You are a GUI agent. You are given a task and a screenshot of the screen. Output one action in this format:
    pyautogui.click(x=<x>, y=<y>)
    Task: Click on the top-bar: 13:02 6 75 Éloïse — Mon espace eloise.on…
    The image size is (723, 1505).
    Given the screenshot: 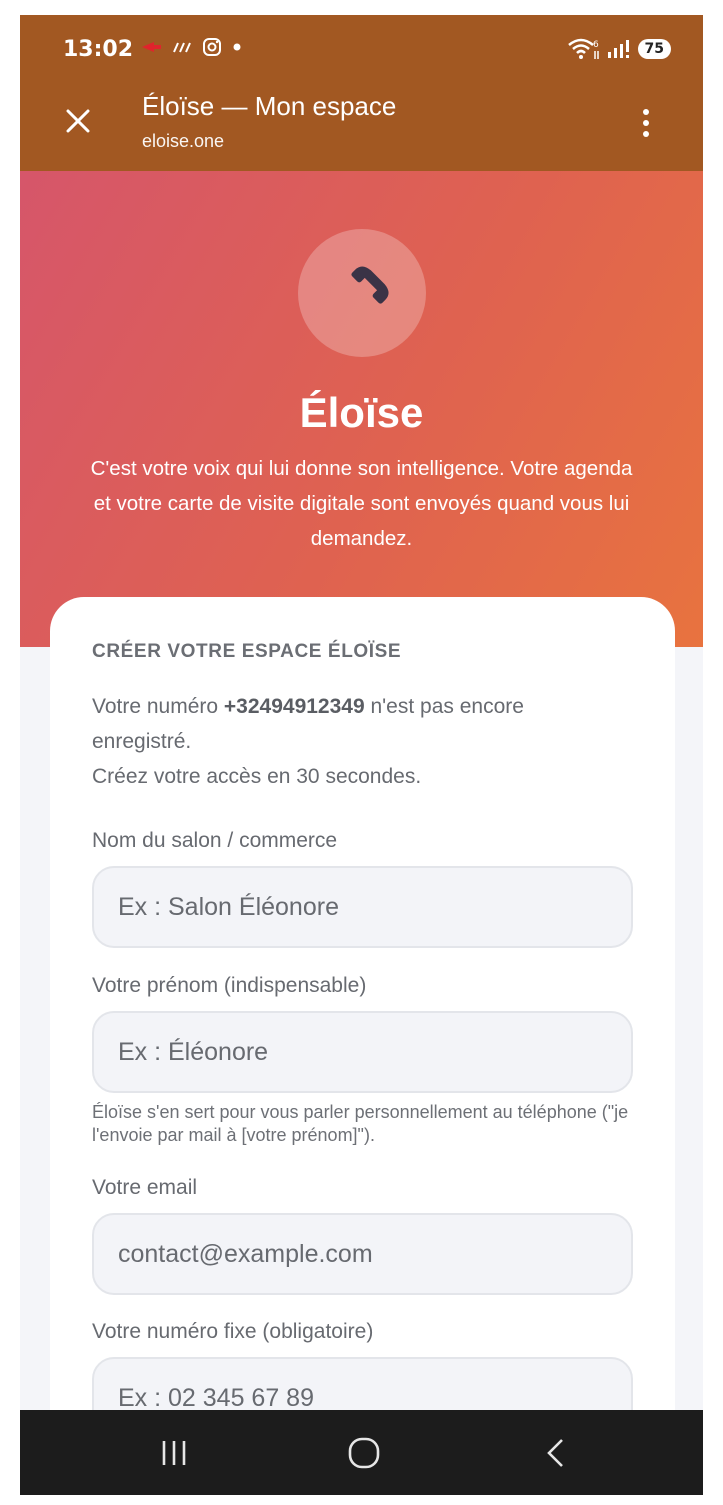 What is the action you would take?
    pyautogui.click(x=361, y=93)
    